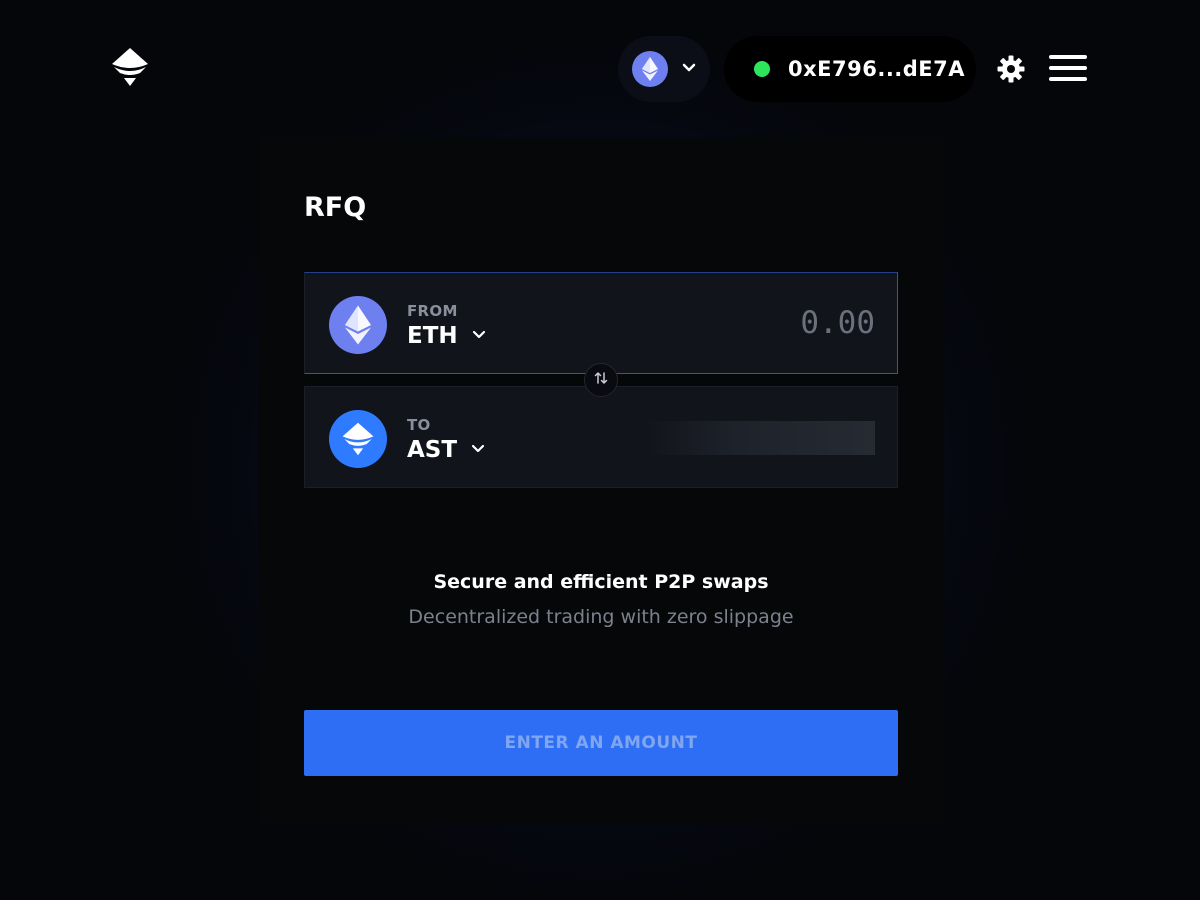 Image resolution: width=1200 pixels, height=900 pixels. Describe the element at coordinates (335, 207) in the screenshot. I see `card-title: RFQ` at that location.